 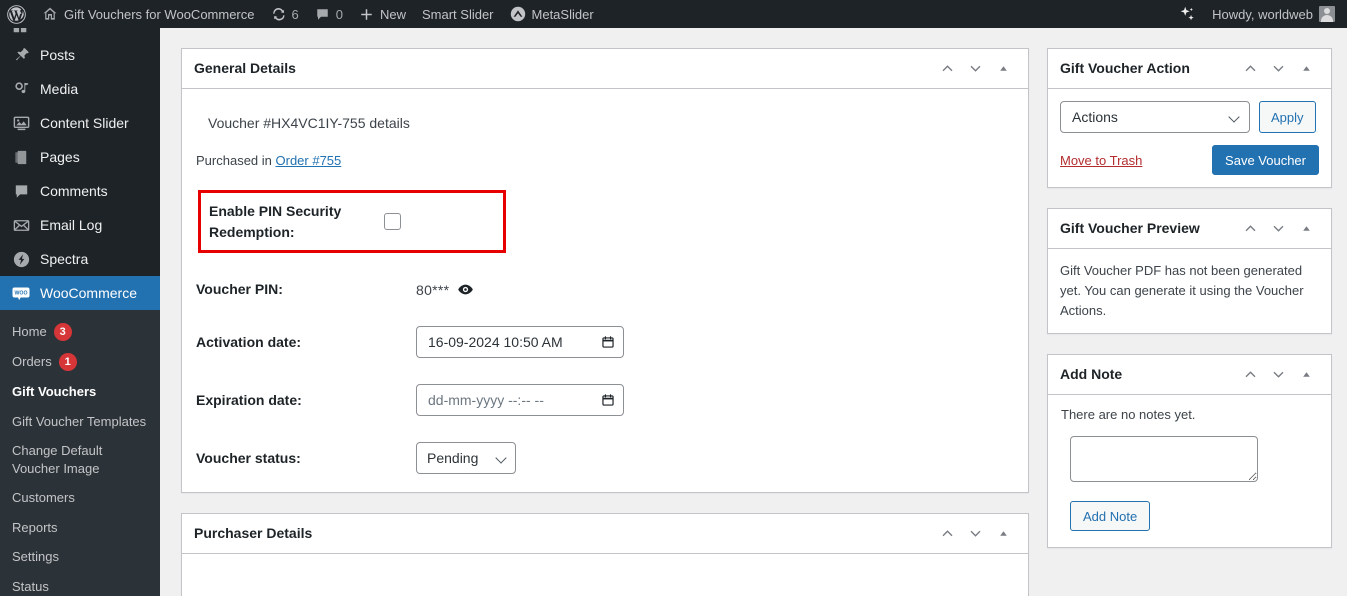 I want to click on sidebar-item-gift-vouchers: Gift Vouchers, so click(x=80, y=392).